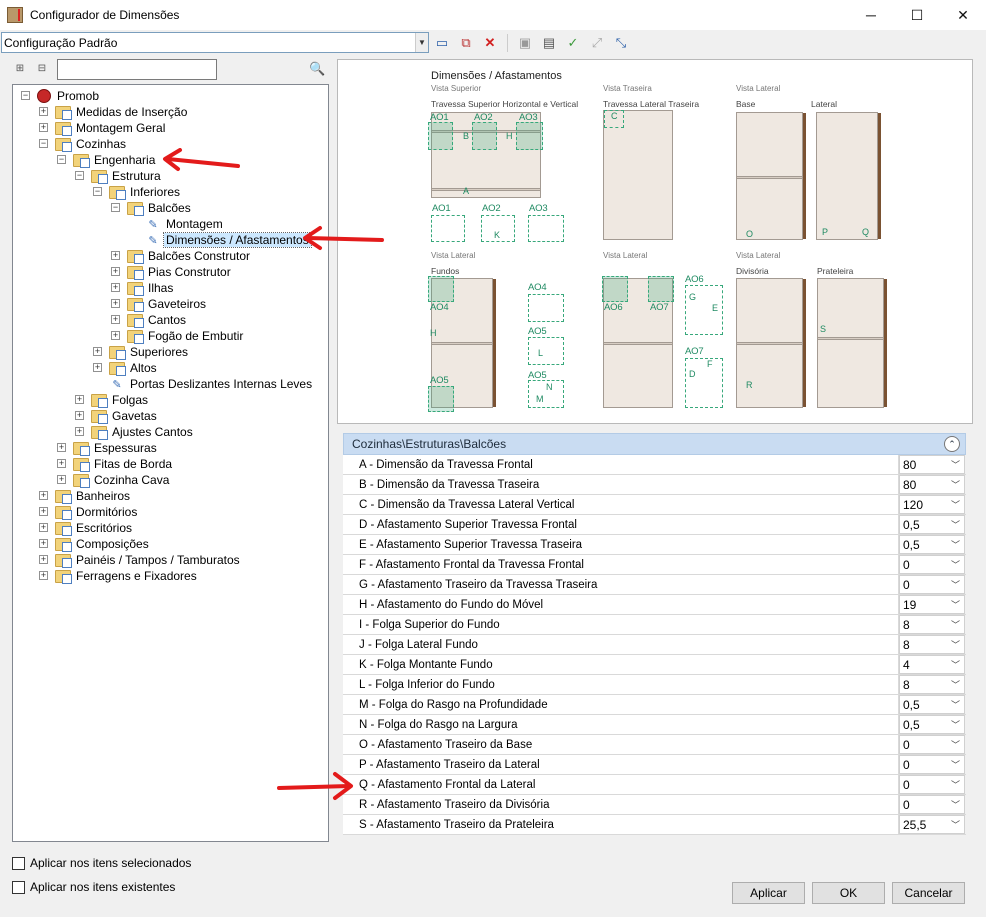 The image size is (986, 917). Describe the element at coordinates (89, 512) in the screenshot. I see `tree-node: + Dormitórios` at that location.